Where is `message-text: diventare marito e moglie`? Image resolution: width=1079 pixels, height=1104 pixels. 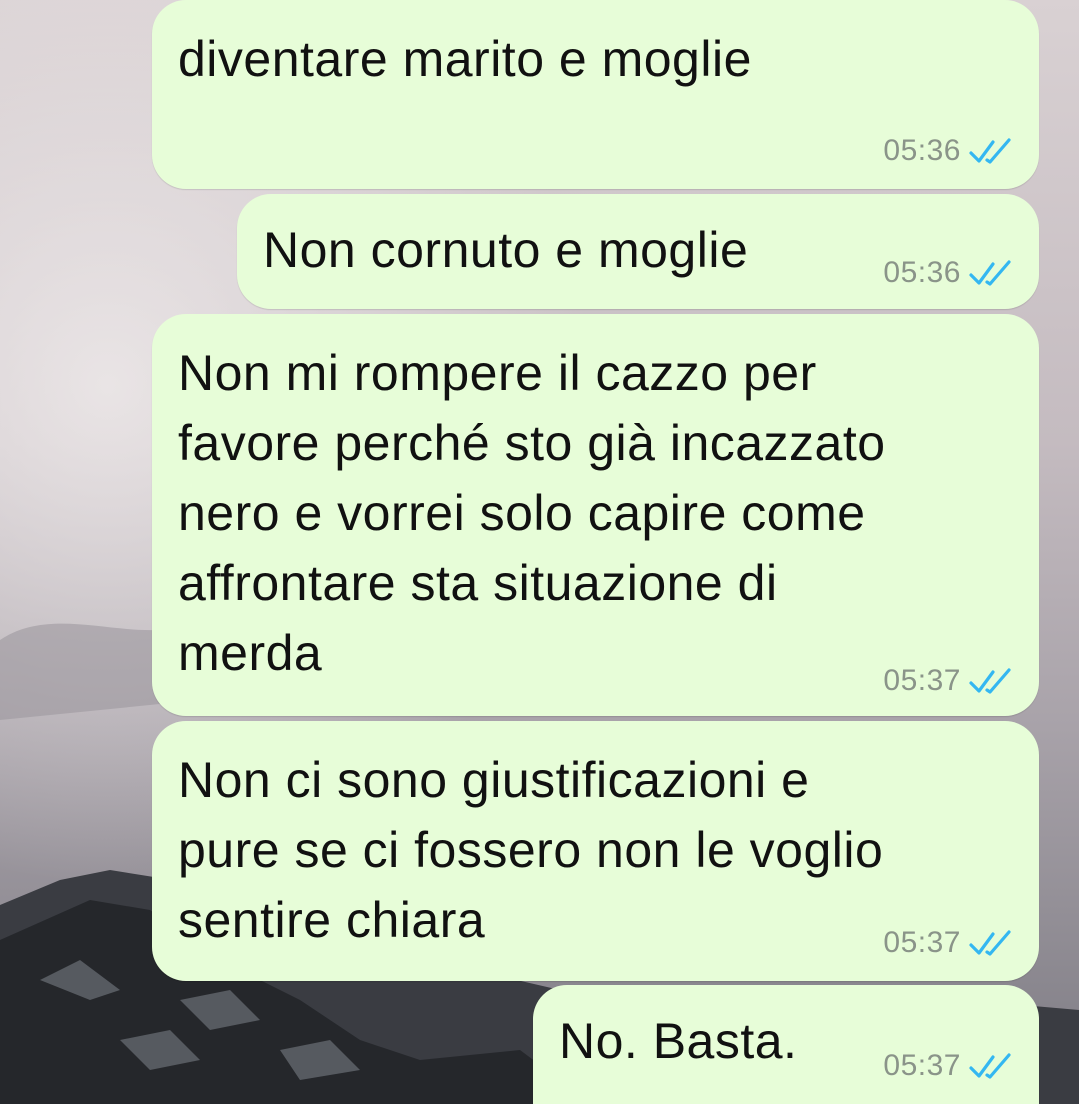 message-text: diventare marito e moglie is located at coordinates (465, 59).